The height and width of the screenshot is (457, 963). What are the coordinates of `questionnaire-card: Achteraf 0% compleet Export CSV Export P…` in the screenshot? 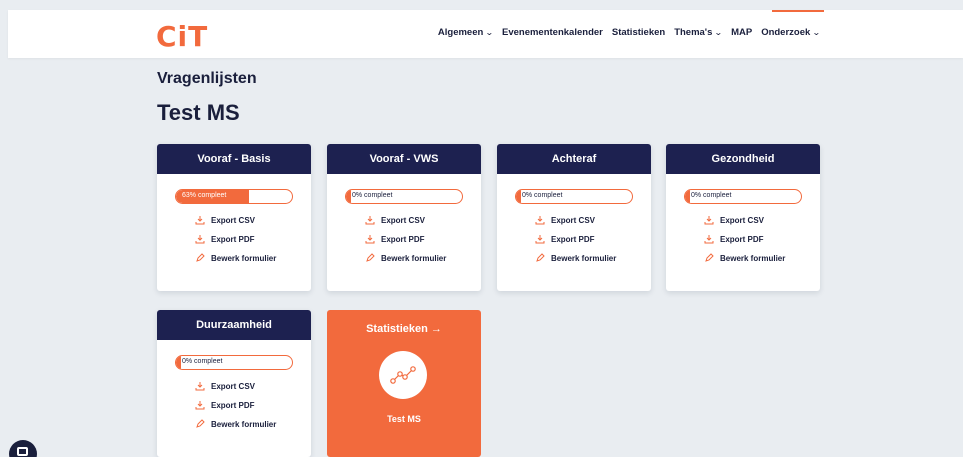 It's located at (574, 217).